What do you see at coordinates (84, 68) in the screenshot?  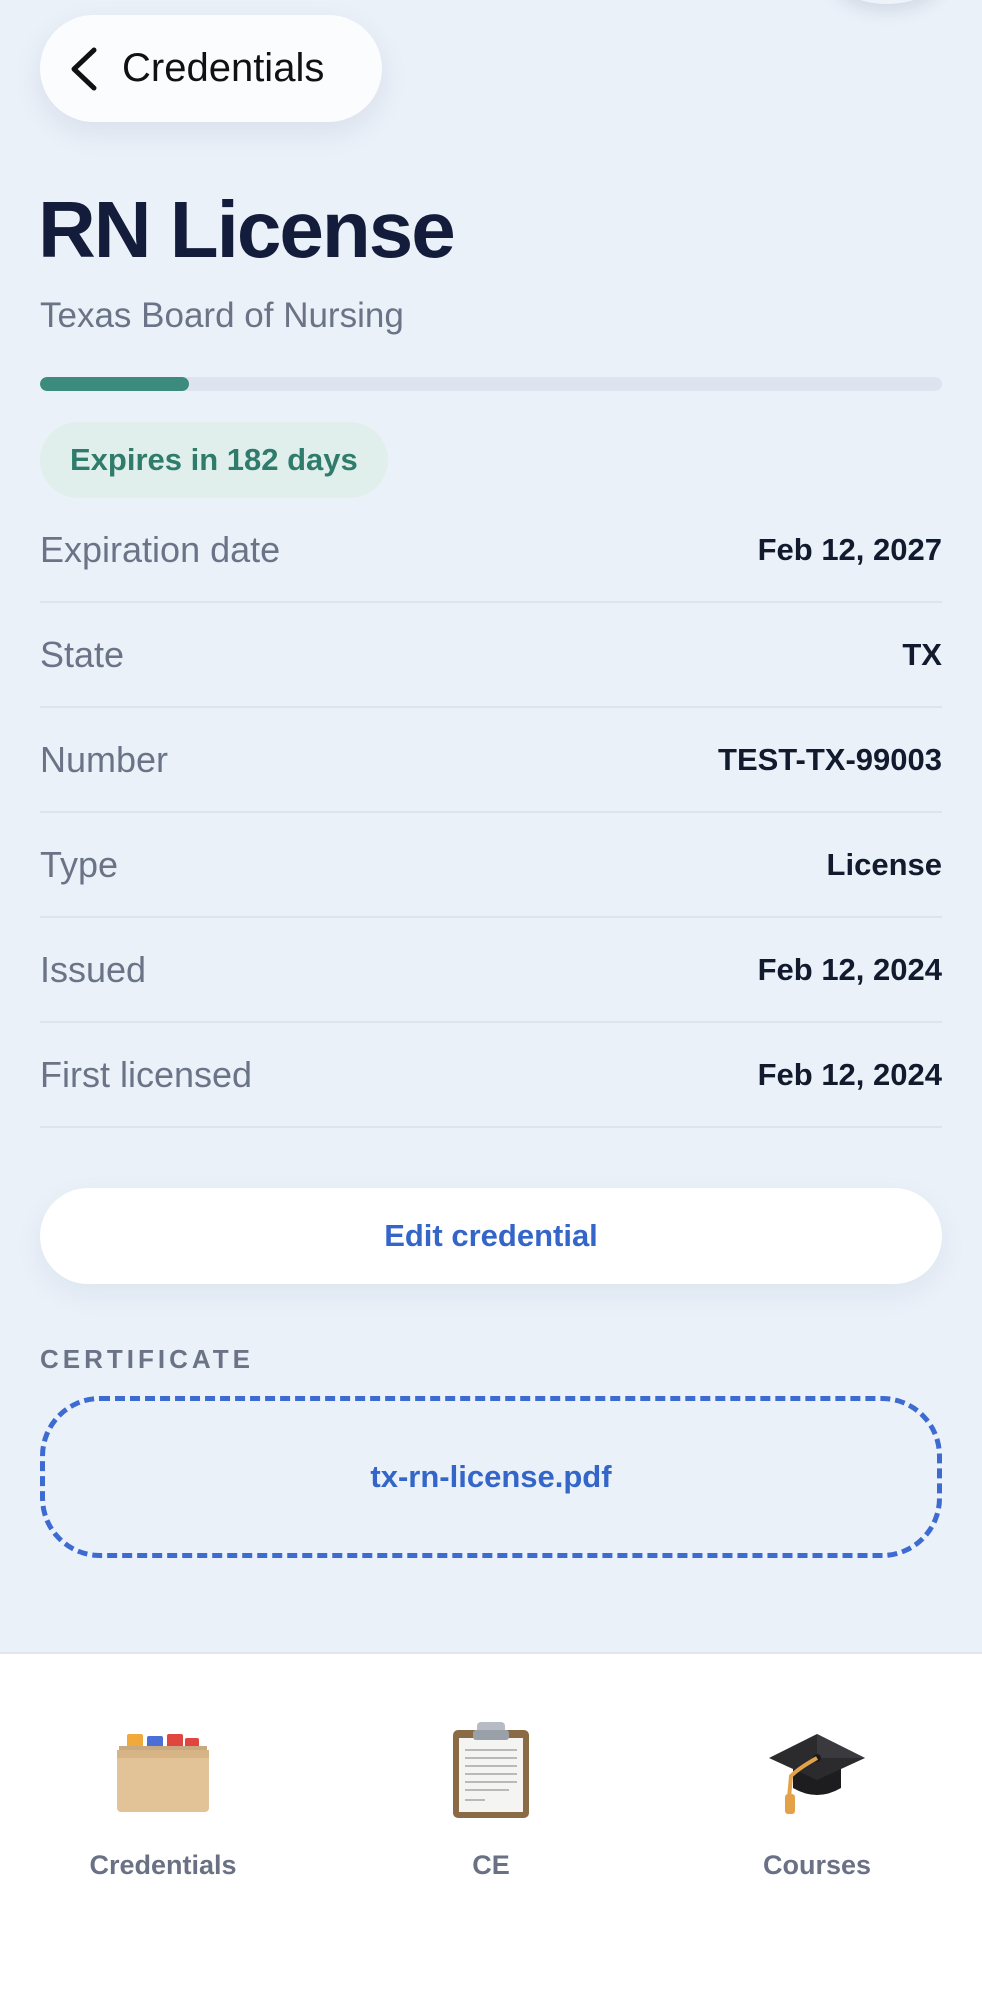 I see `chevron-left-icon` at bounding box center [84, 68].